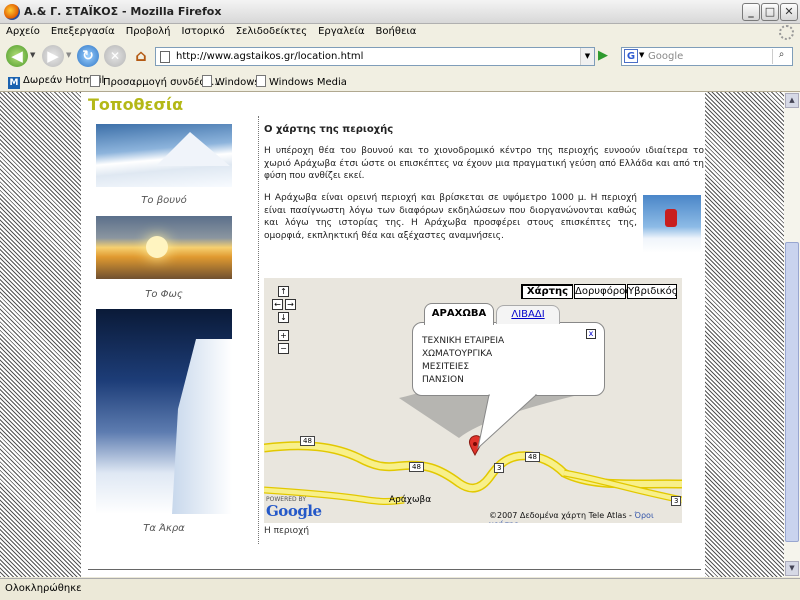 Image resolution: width=800 pixels, height=600 pixels. I want to click on mountain-photo, so click(164, 155).